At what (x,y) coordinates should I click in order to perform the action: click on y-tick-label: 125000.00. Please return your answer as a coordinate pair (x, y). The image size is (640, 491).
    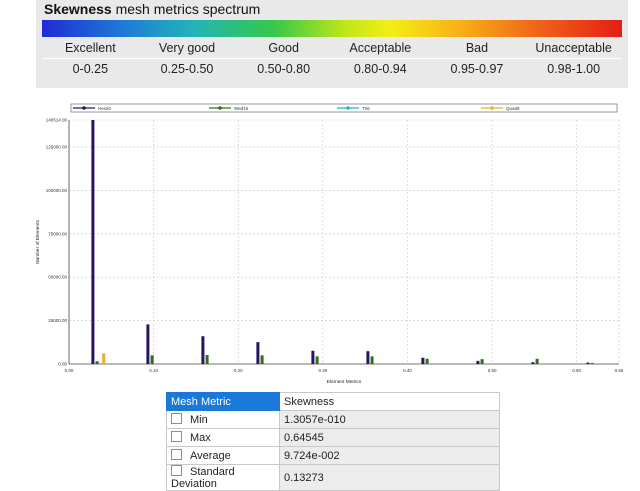
    Looking at the image, I should click on (57, 146).